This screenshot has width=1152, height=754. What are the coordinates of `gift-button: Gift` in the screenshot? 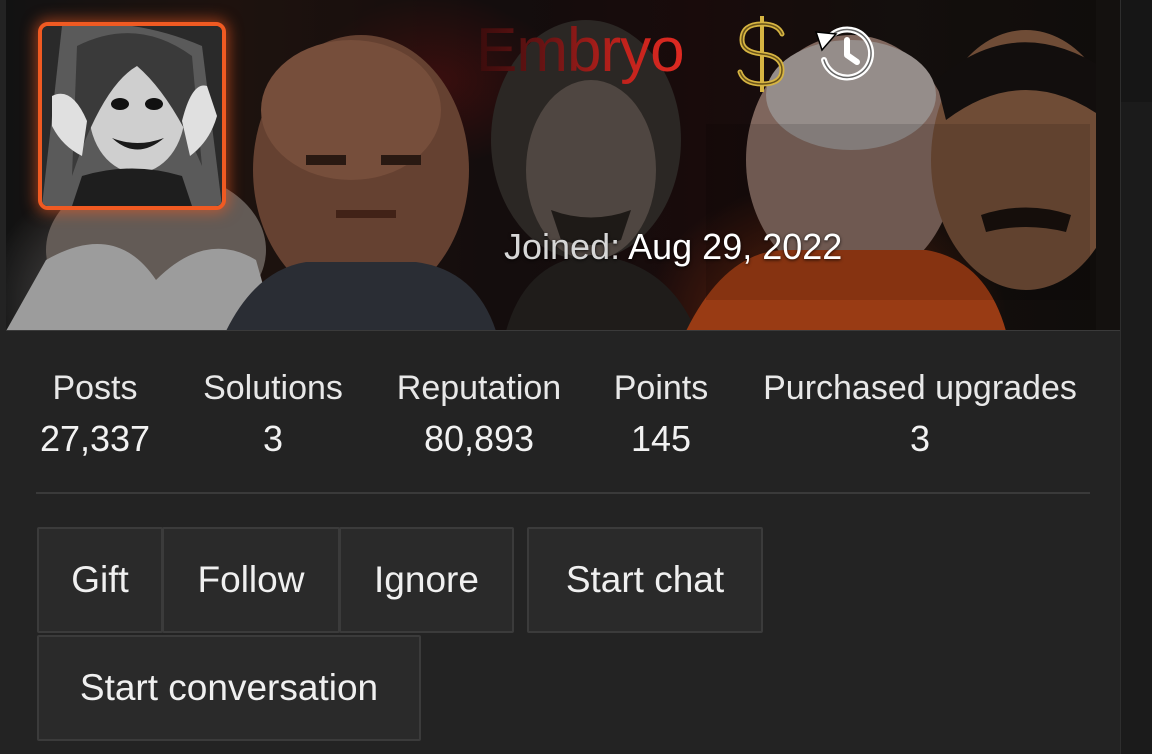 It's located at (100, 580).